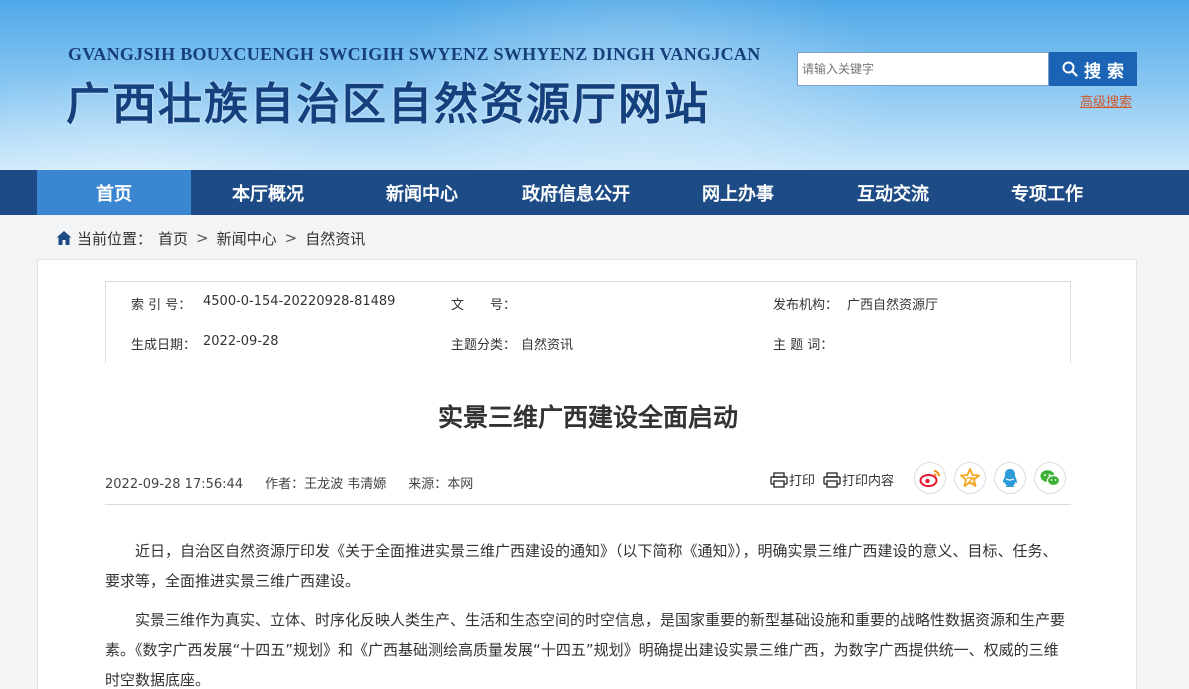  I want to click on share-qq-button, so click(1010, 478).